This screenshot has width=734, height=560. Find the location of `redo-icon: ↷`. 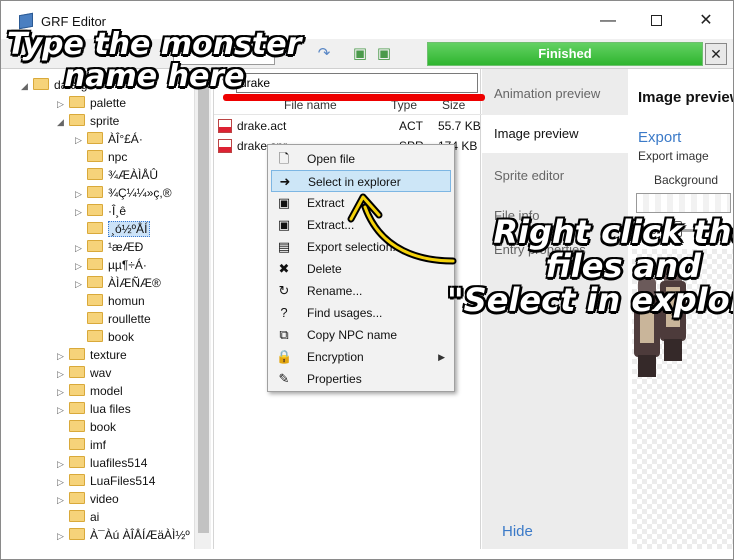

redo-icon: ↷ is located at coordinates (324, 54).